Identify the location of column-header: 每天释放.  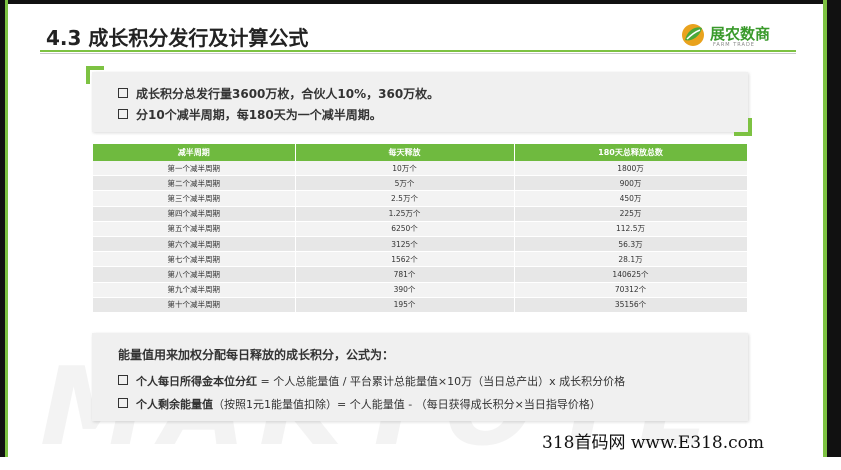
(405, 152).